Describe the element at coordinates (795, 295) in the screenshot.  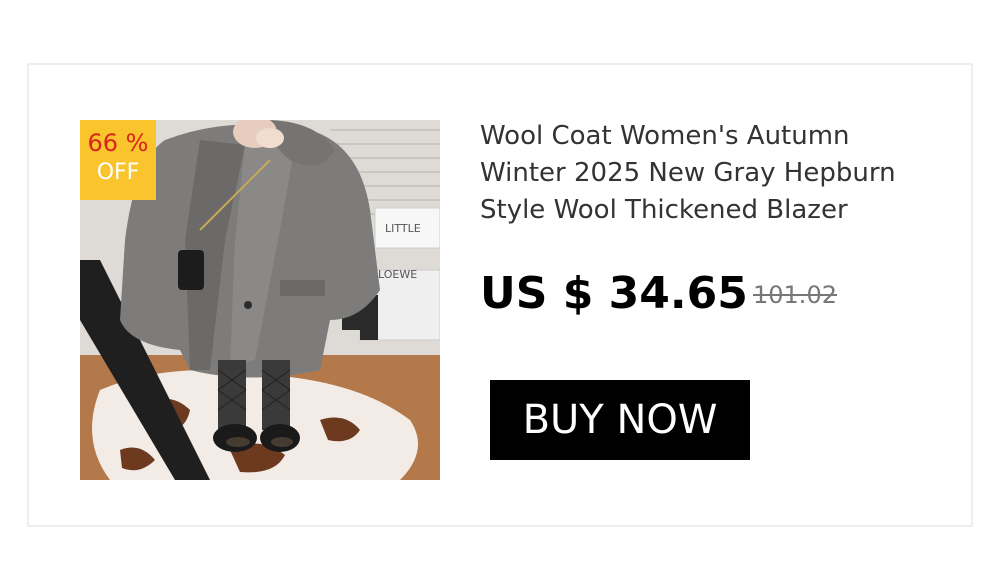
I see `original-price: 101.02` at that location.